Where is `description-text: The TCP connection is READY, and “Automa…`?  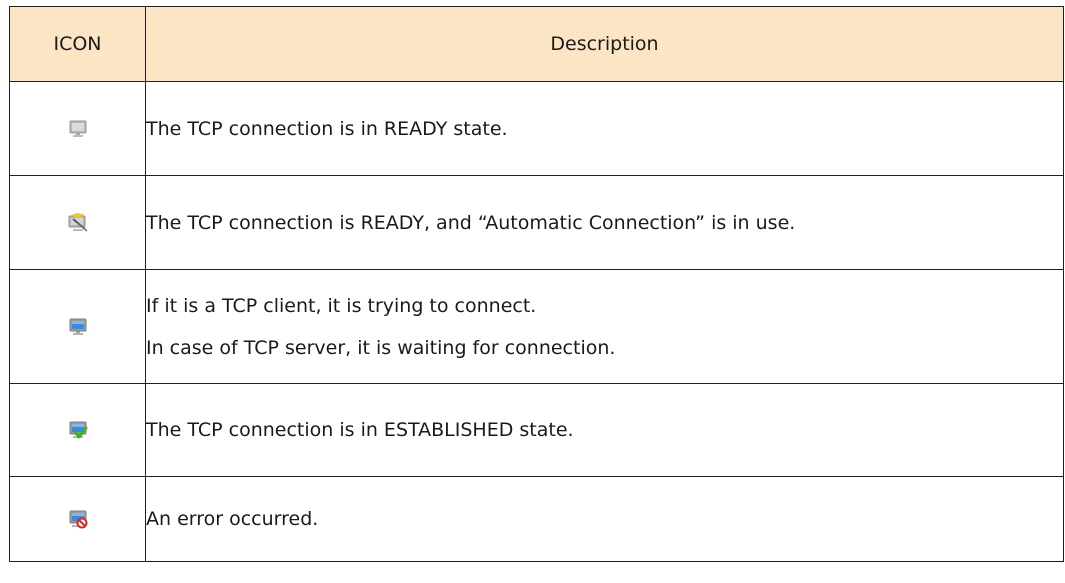
description-text: The TCP connection is READY, and “Automa… is located at coordinates (471, 222).